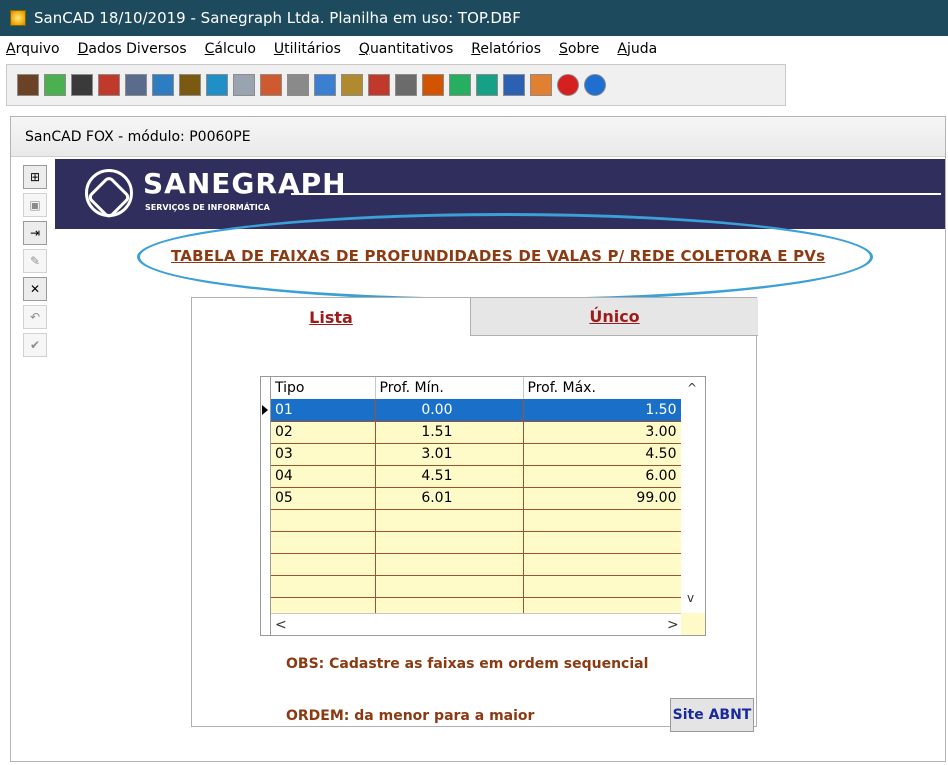 This screenshot has width=948, height=765. Describe the element at coordinates (33, 49) in the screenshot. I see `menu-arquivo: Arquivo` at that location.